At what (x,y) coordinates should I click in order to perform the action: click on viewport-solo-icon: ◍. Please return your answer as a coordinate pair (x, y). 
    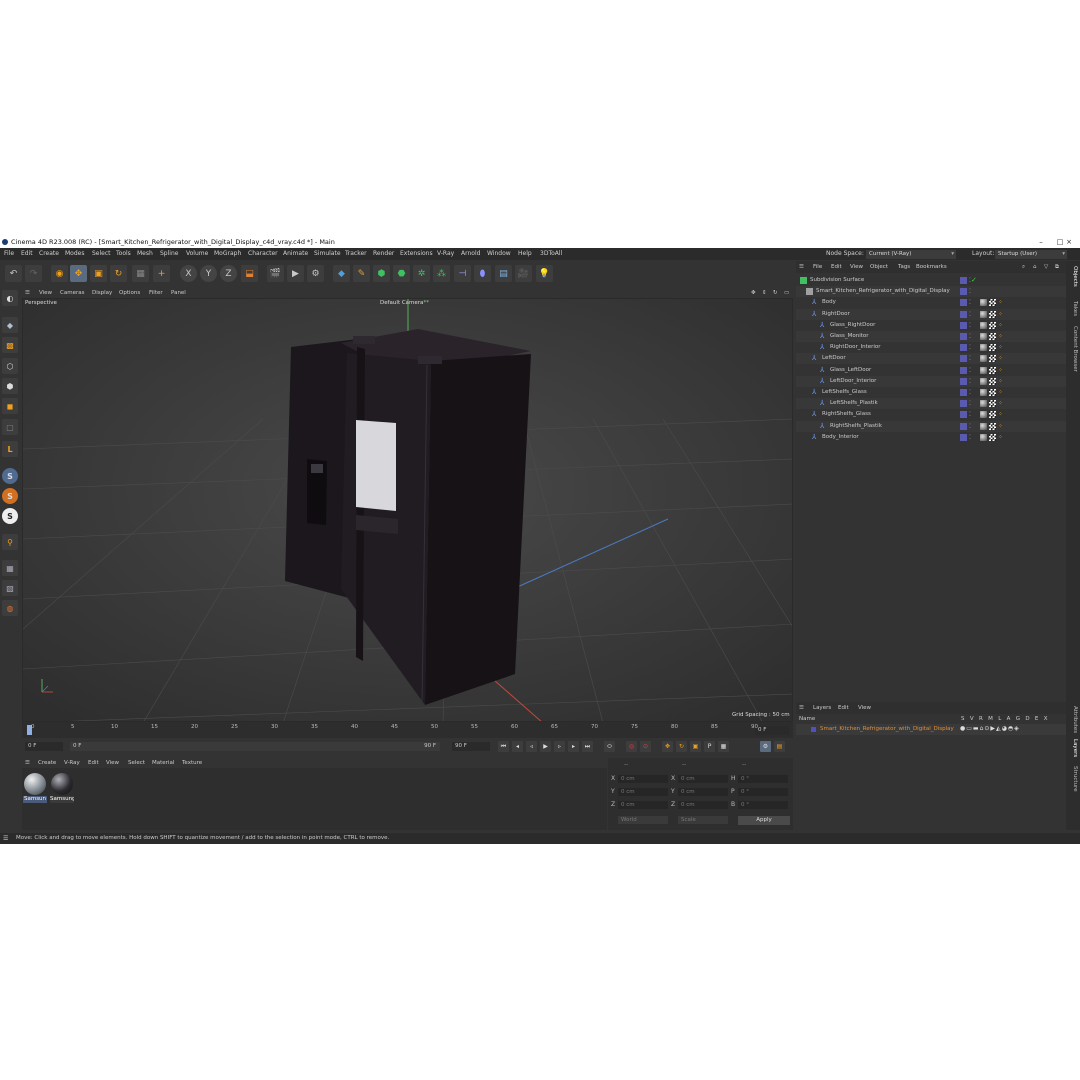
    Looking at the image, I should click on (10, 608).